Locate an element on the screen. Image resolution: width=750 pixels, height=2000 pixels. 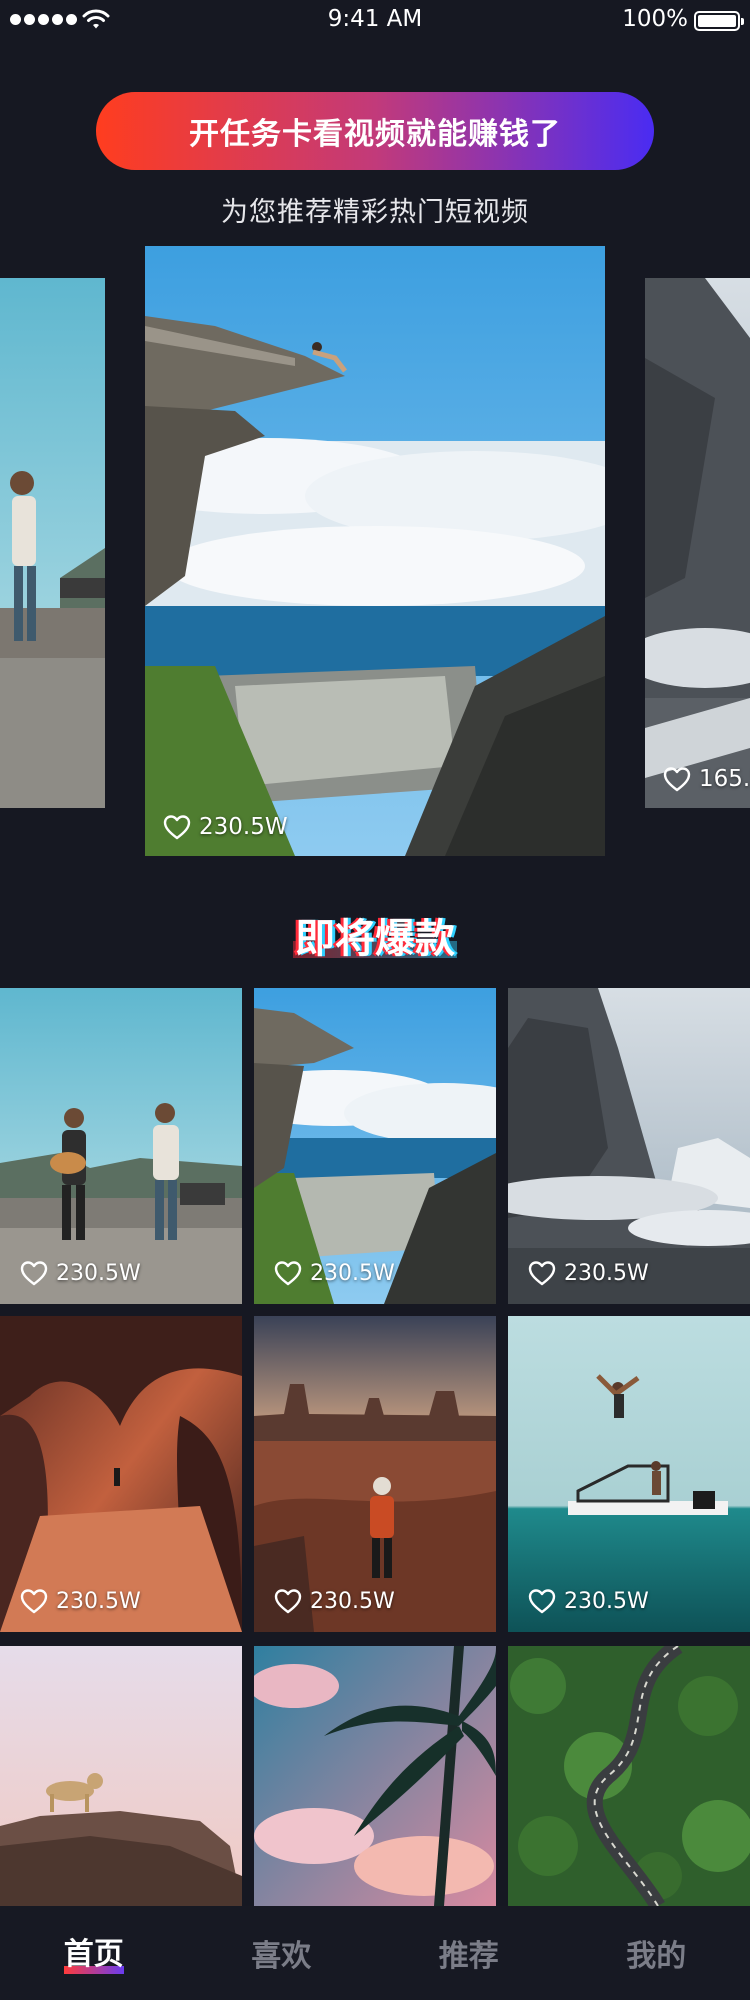
promo-banner-button: 开任务卡看视频就能赚钱了 is located at coordinates (375, 131).